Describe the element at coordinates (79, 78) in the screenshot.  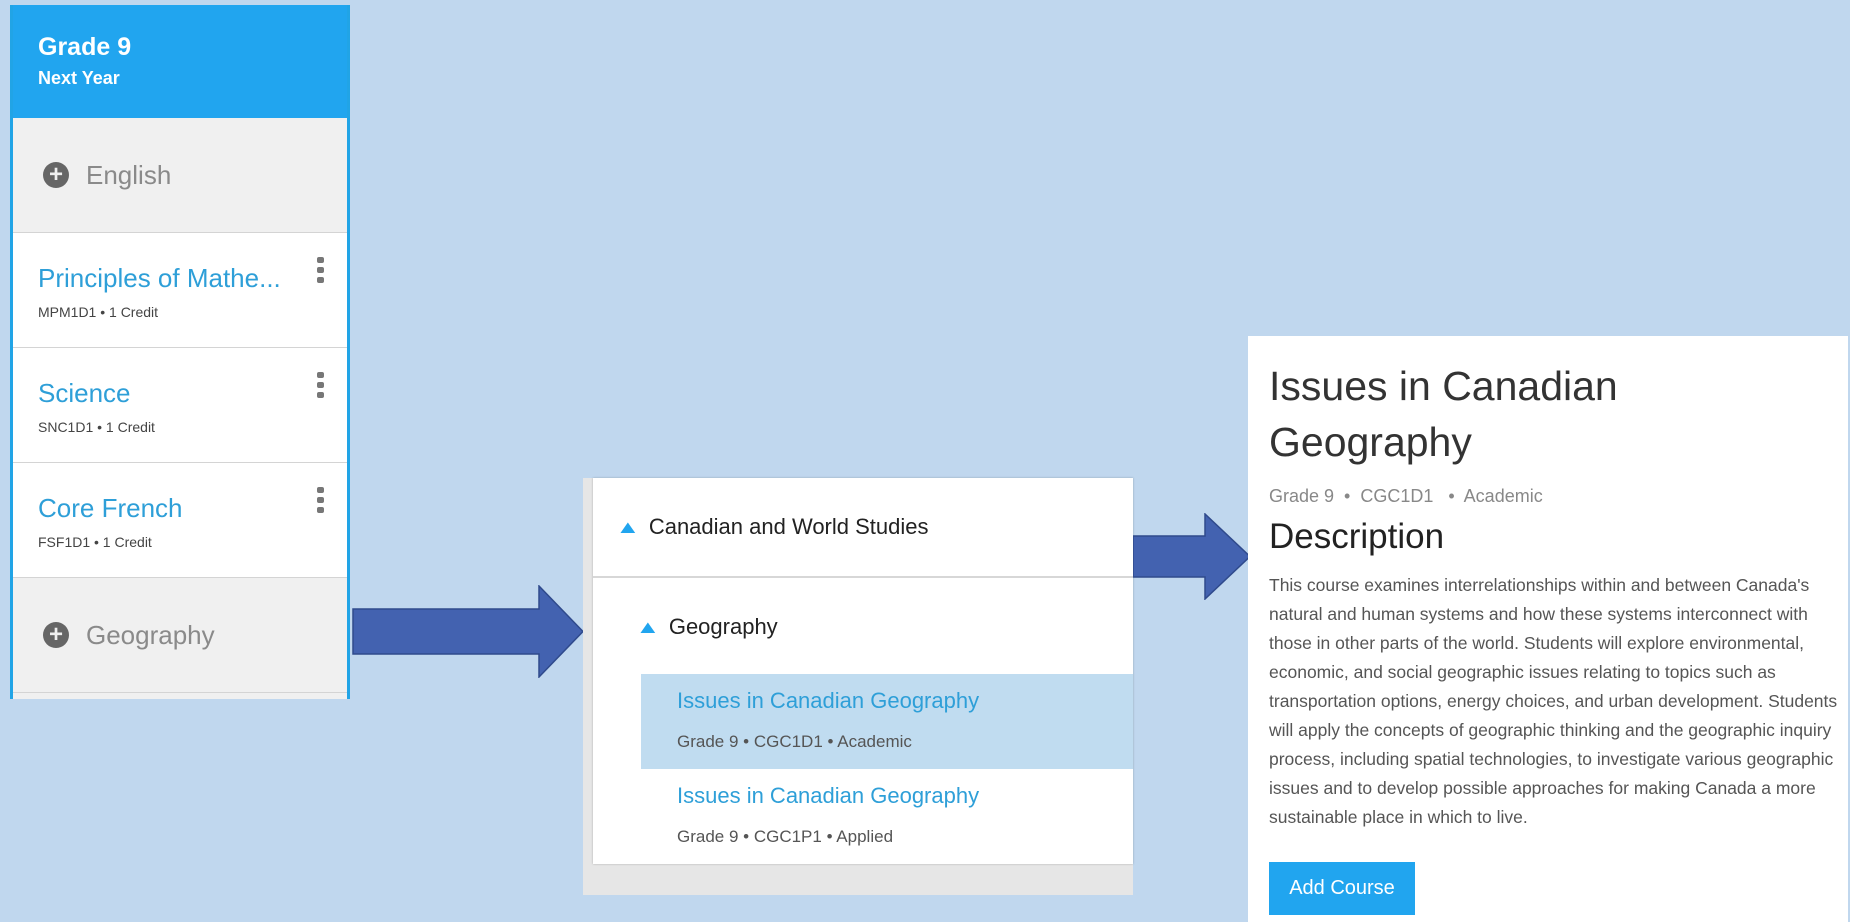
I see `grade-subtitle: Next Year` at that location.